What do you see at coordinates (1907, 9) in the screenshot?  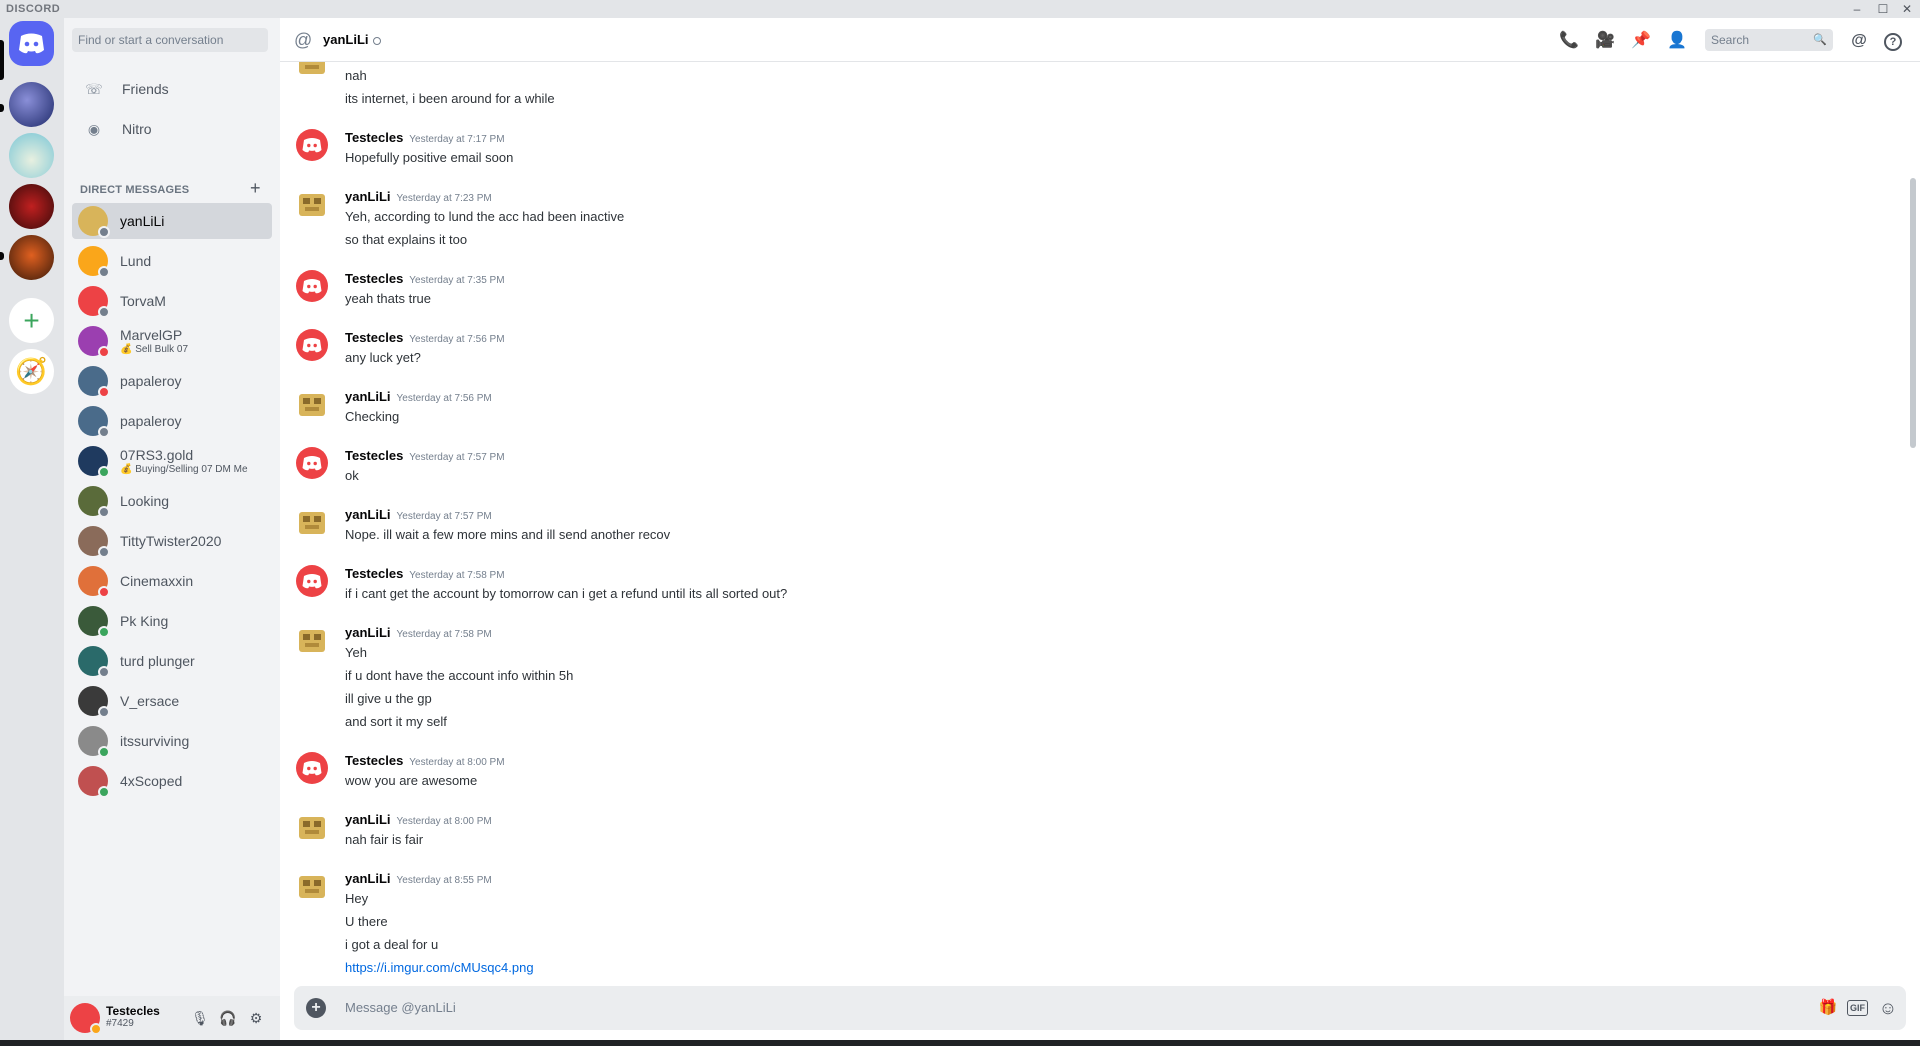 I see `close-button: ✕` at bounding box center [1907, 9].